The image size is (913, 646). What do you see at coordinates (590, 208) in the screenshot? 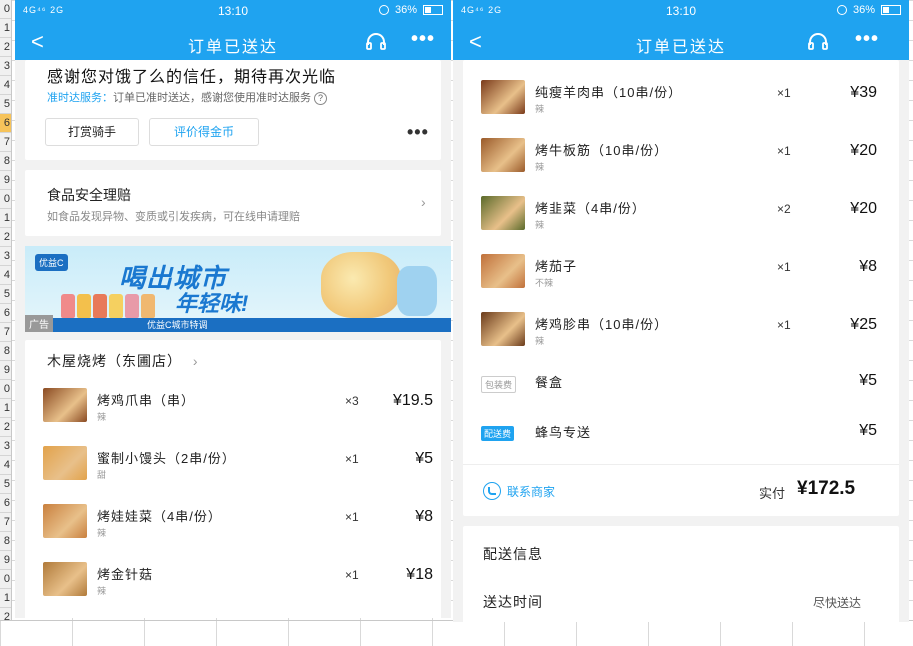
I see `item-name: 烤韭菜（4串/份）` at bounding box center [590, 208].